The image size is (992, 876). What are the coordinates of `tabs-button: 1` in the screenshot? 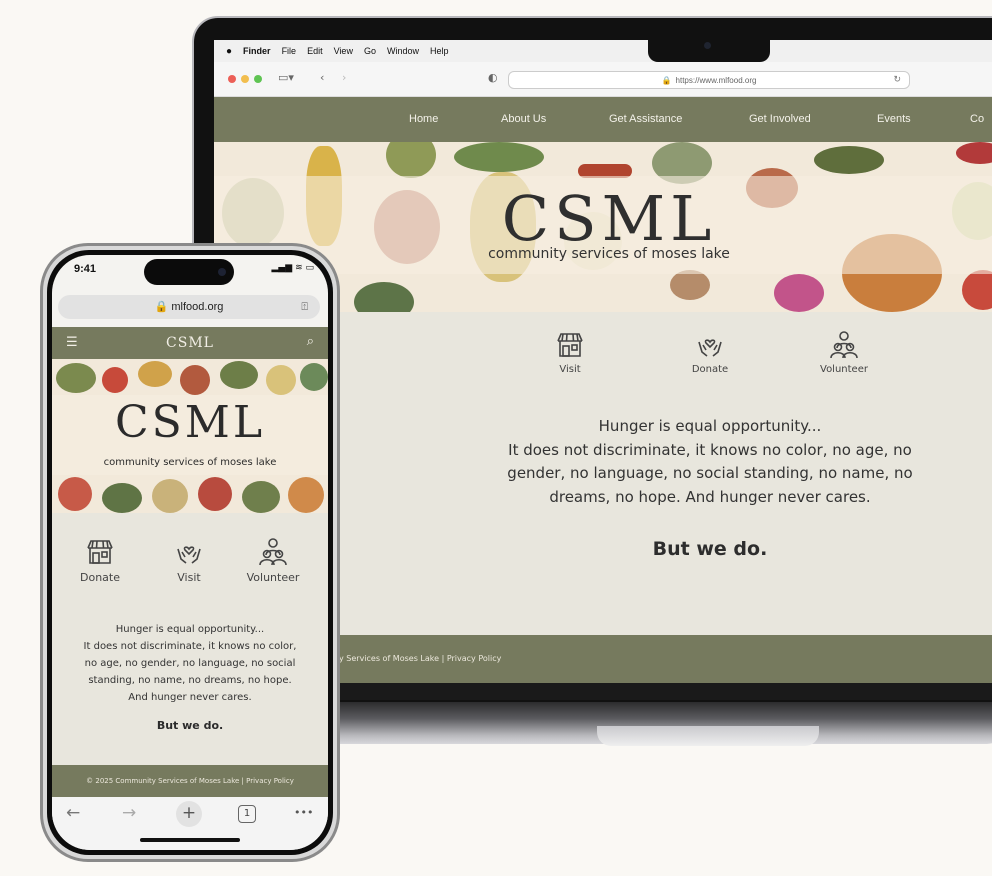 It's located at (247, 814).